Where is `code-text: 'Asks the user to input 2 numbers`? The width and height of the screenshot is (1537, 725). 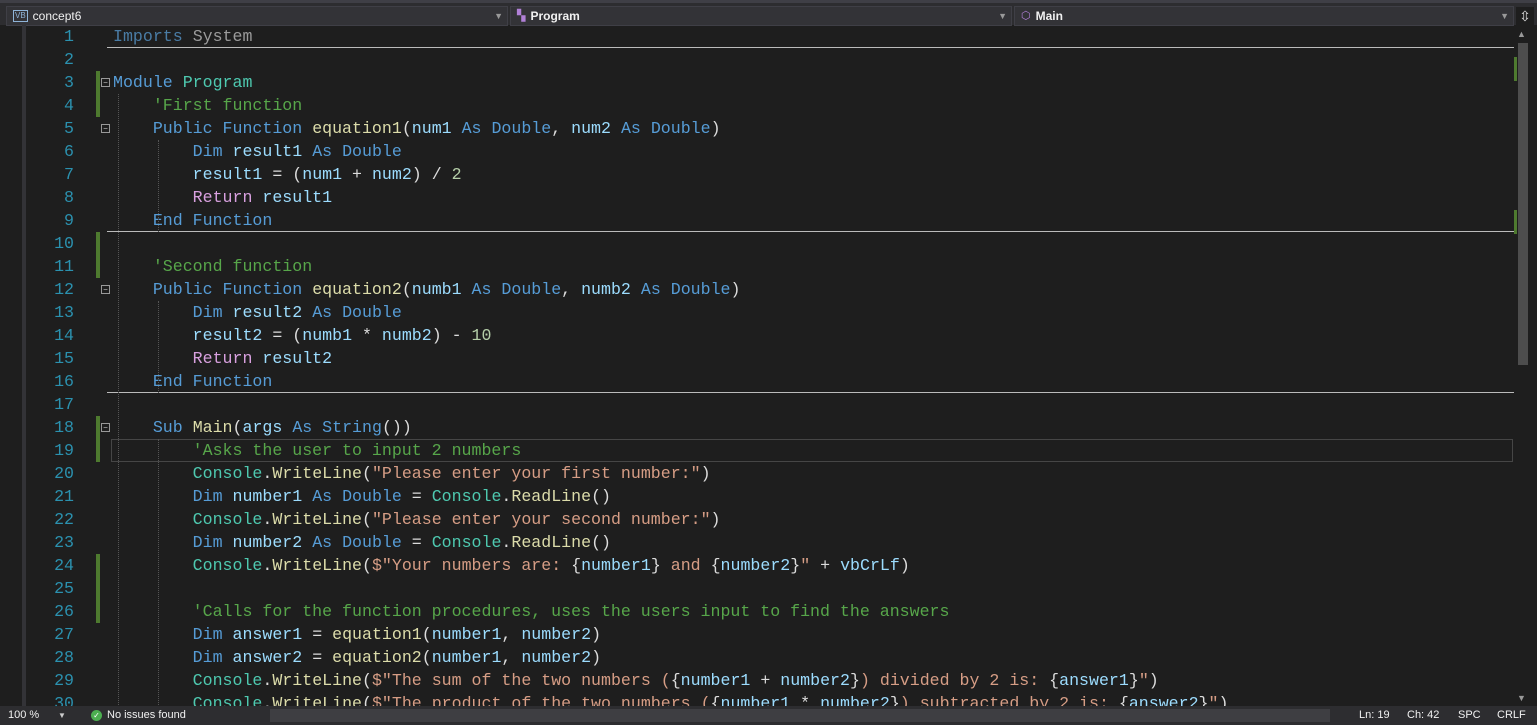 code-text: 'Asks the user to input 2 numbers is located at coordinates (317, 450).